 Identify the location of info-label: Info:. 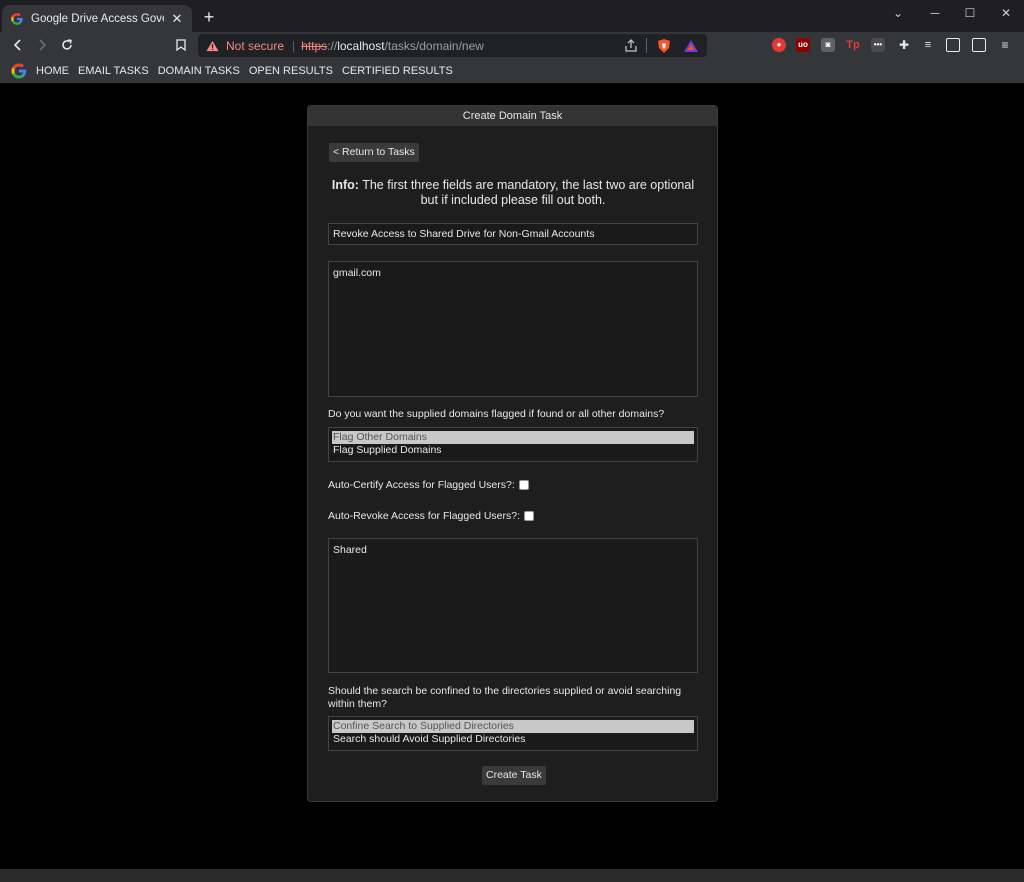
(345, 185).